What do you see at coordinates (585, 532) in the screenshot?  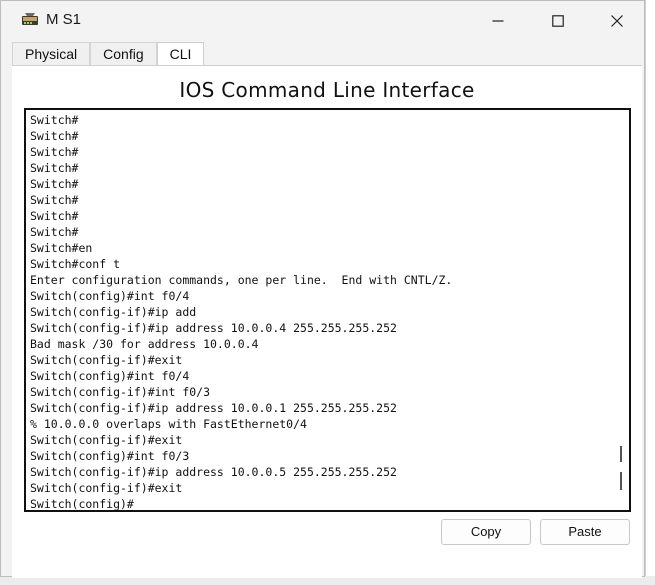 I see `paste-button: Paste` at bounding box center [585, 532].